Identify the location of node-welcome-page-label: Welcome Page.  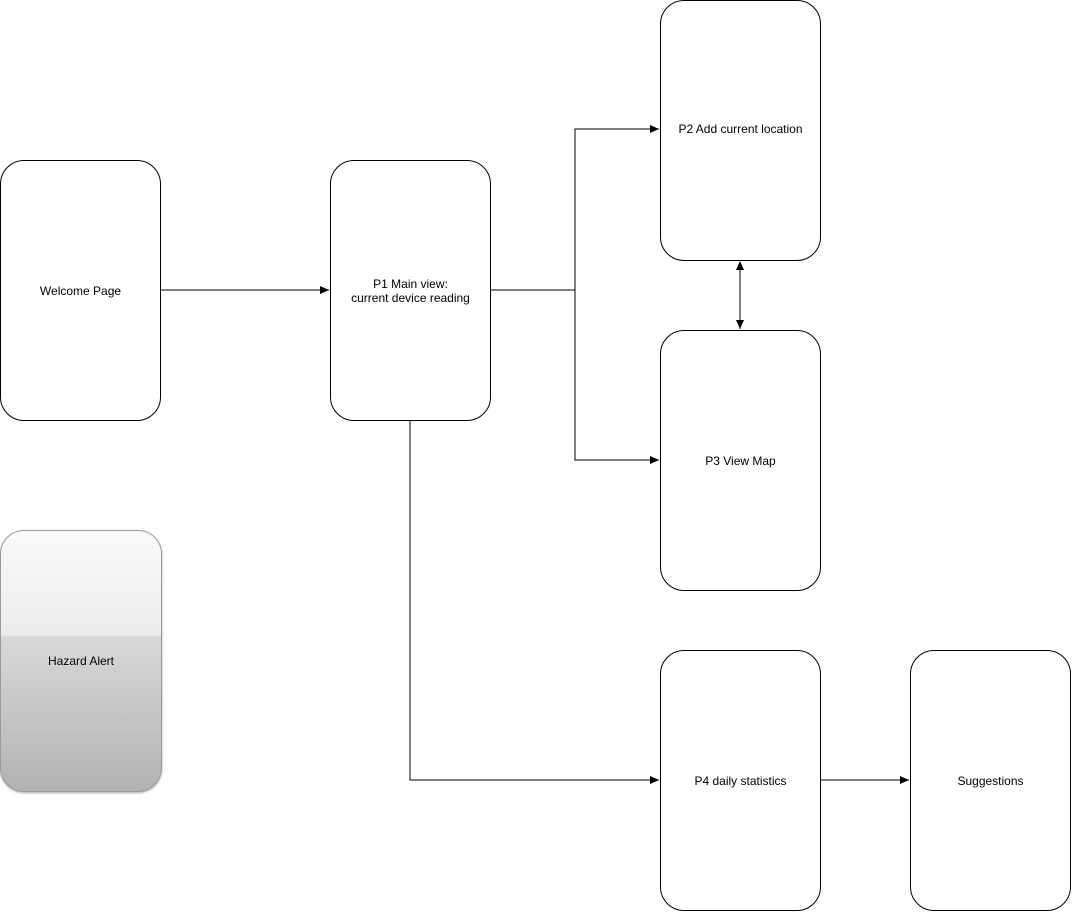
(80, 290).